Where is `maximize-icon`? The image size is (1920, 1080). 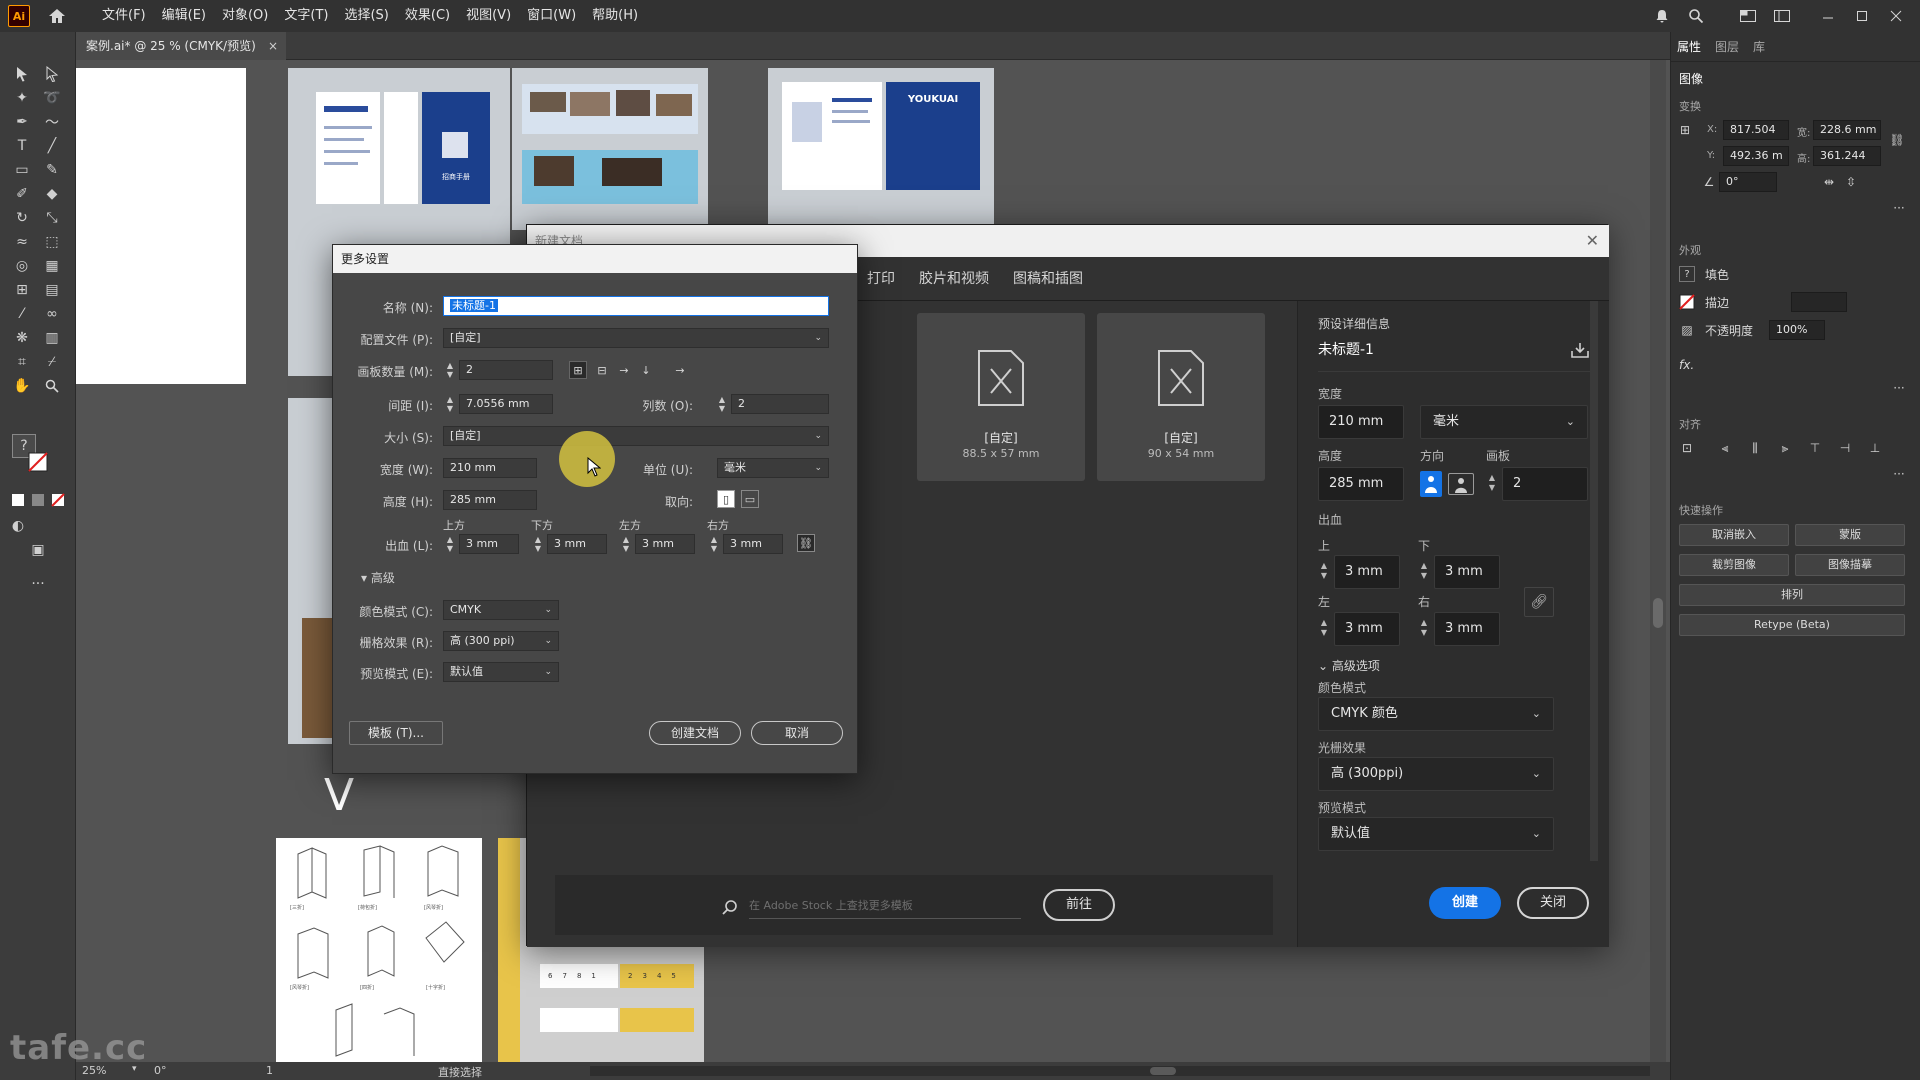 maximize-icon is located at coordinates (1862, 16).